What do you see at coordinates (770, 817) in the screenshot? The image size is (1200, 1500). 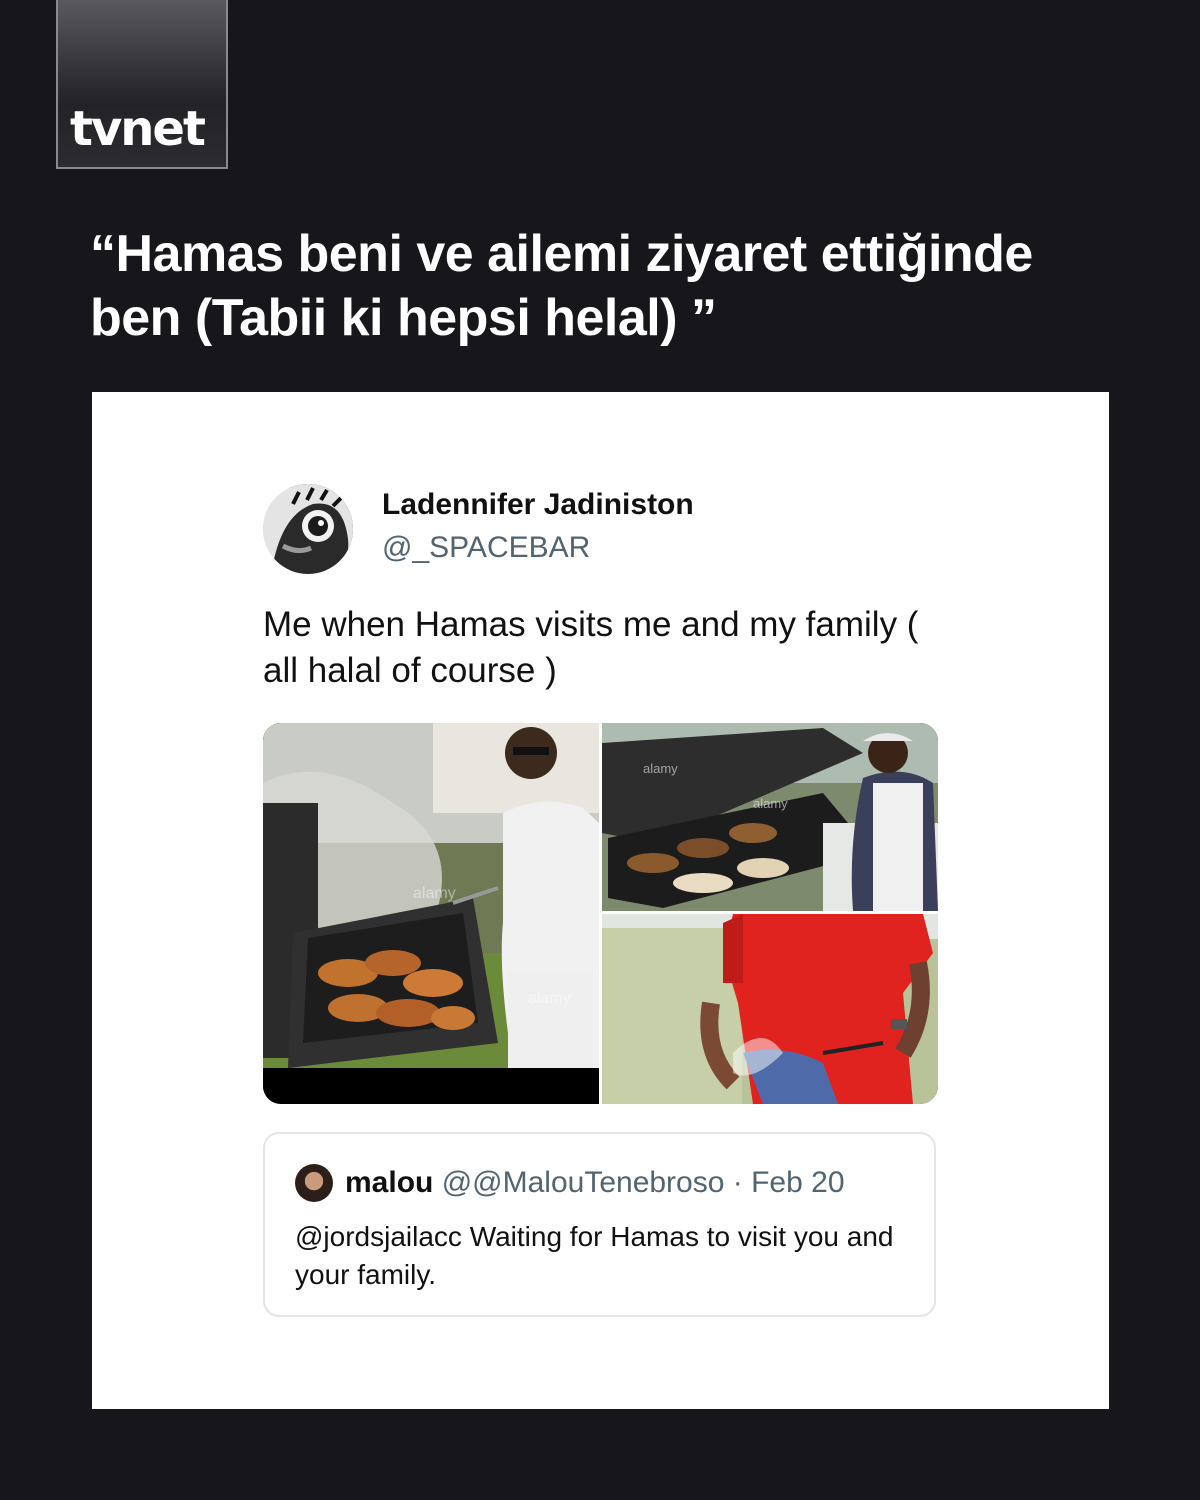 I see `media-photo-2: alamy alamy` at bounding box center [770, 817].